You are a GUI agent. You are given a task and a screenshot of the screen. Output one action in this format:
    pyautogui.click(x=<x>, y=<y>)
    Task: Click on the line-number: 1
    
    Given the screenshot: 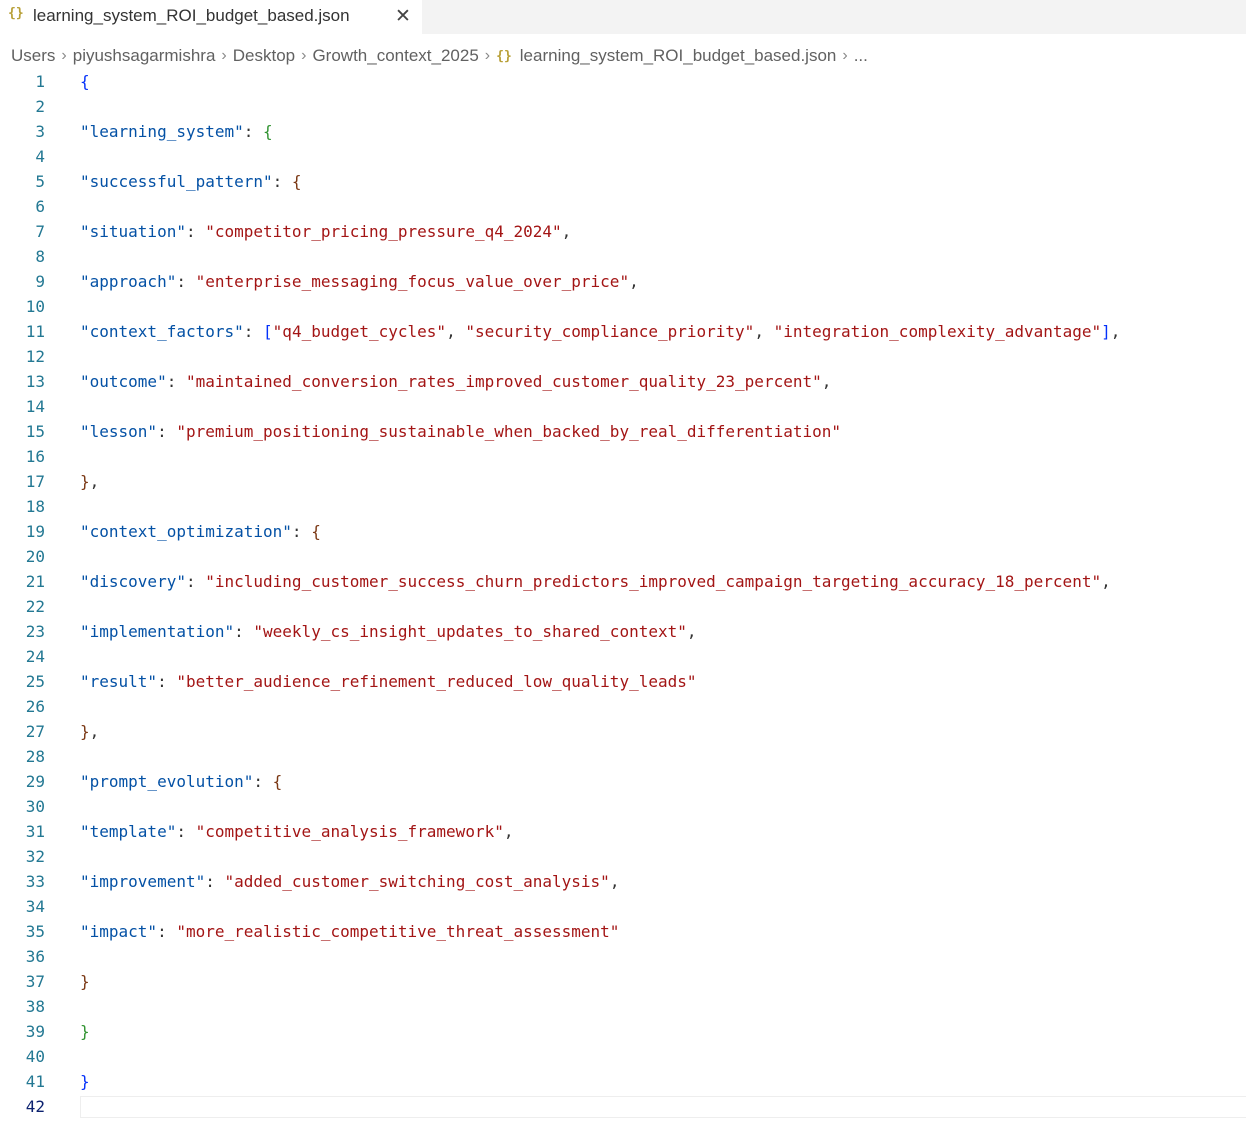 What is the action you would take?
    pyautogui.click(x=40, y=81)
    